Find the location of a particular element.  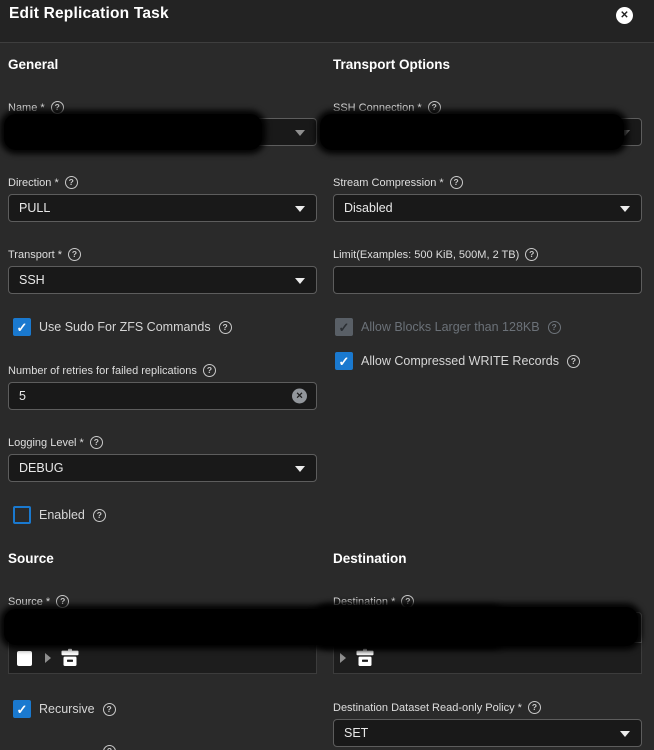

enabled-label: Enabled is located at coordinates (62, 515).